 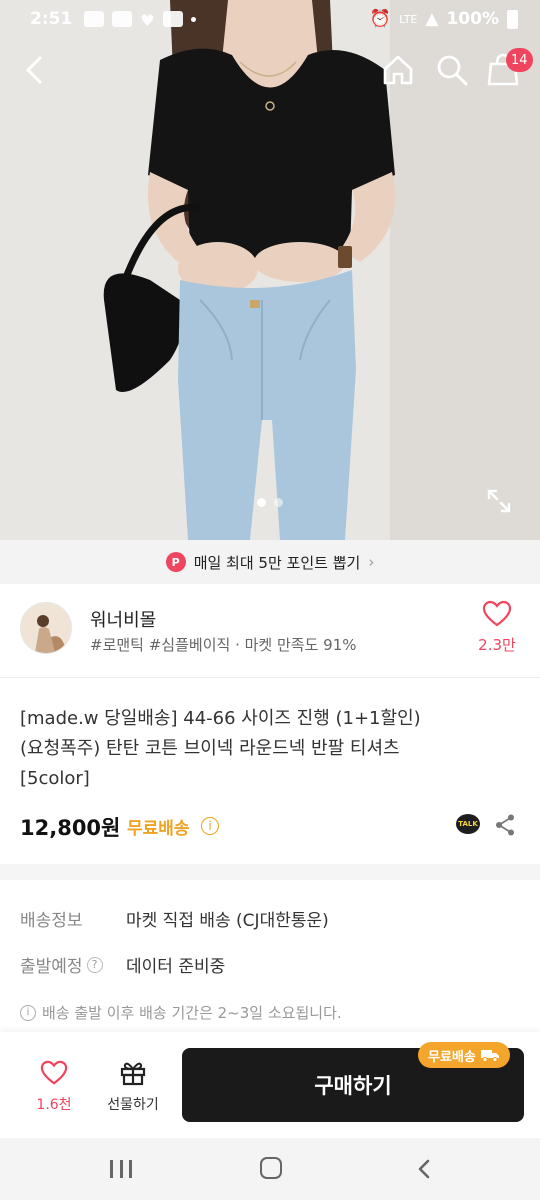 I want to click on departure-row: 출발예정 ? 데이터 준비중, so click(x=122, y=964).